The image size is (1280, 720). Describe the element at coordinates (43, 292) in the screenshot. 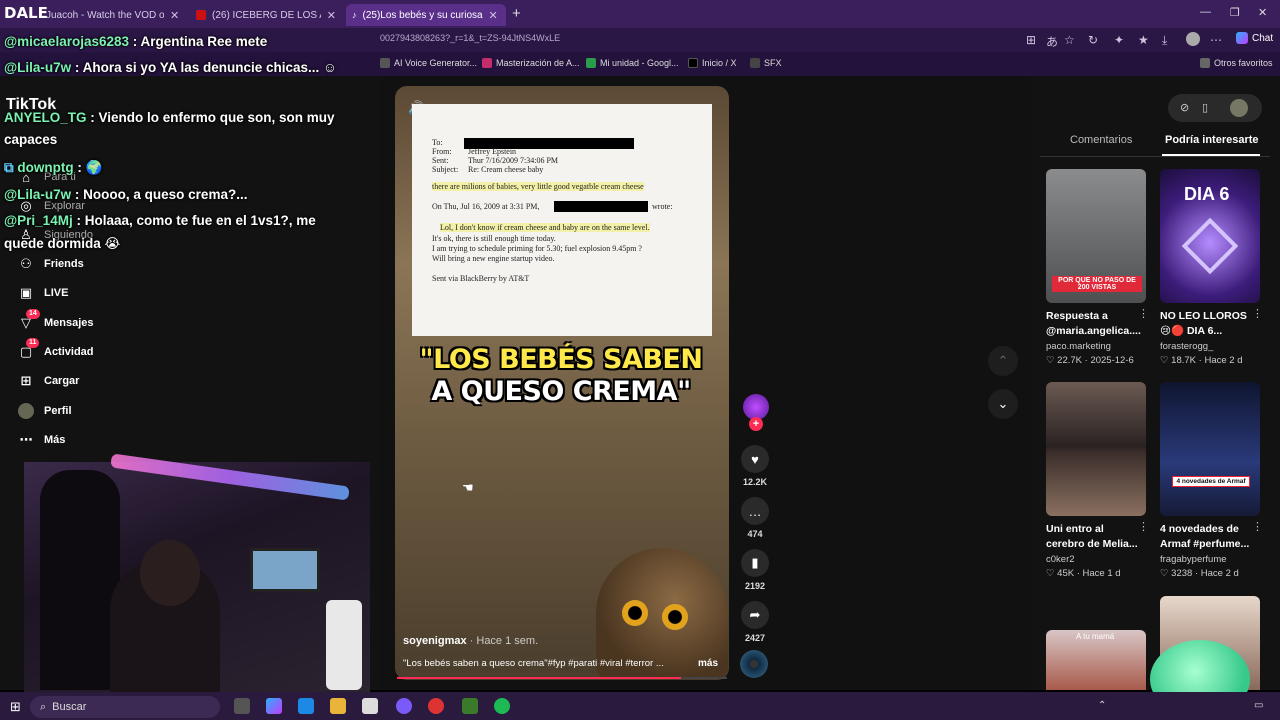

I see `nav-live: ▣ LIVE` at that location.